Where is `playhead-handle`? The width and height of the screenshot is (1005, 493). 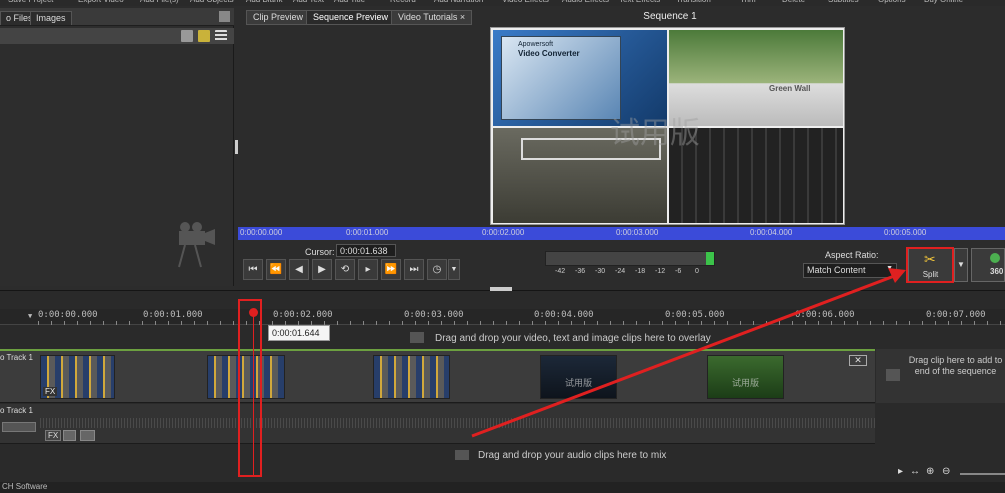
playhead-handle is located at coordinates (253, 312).